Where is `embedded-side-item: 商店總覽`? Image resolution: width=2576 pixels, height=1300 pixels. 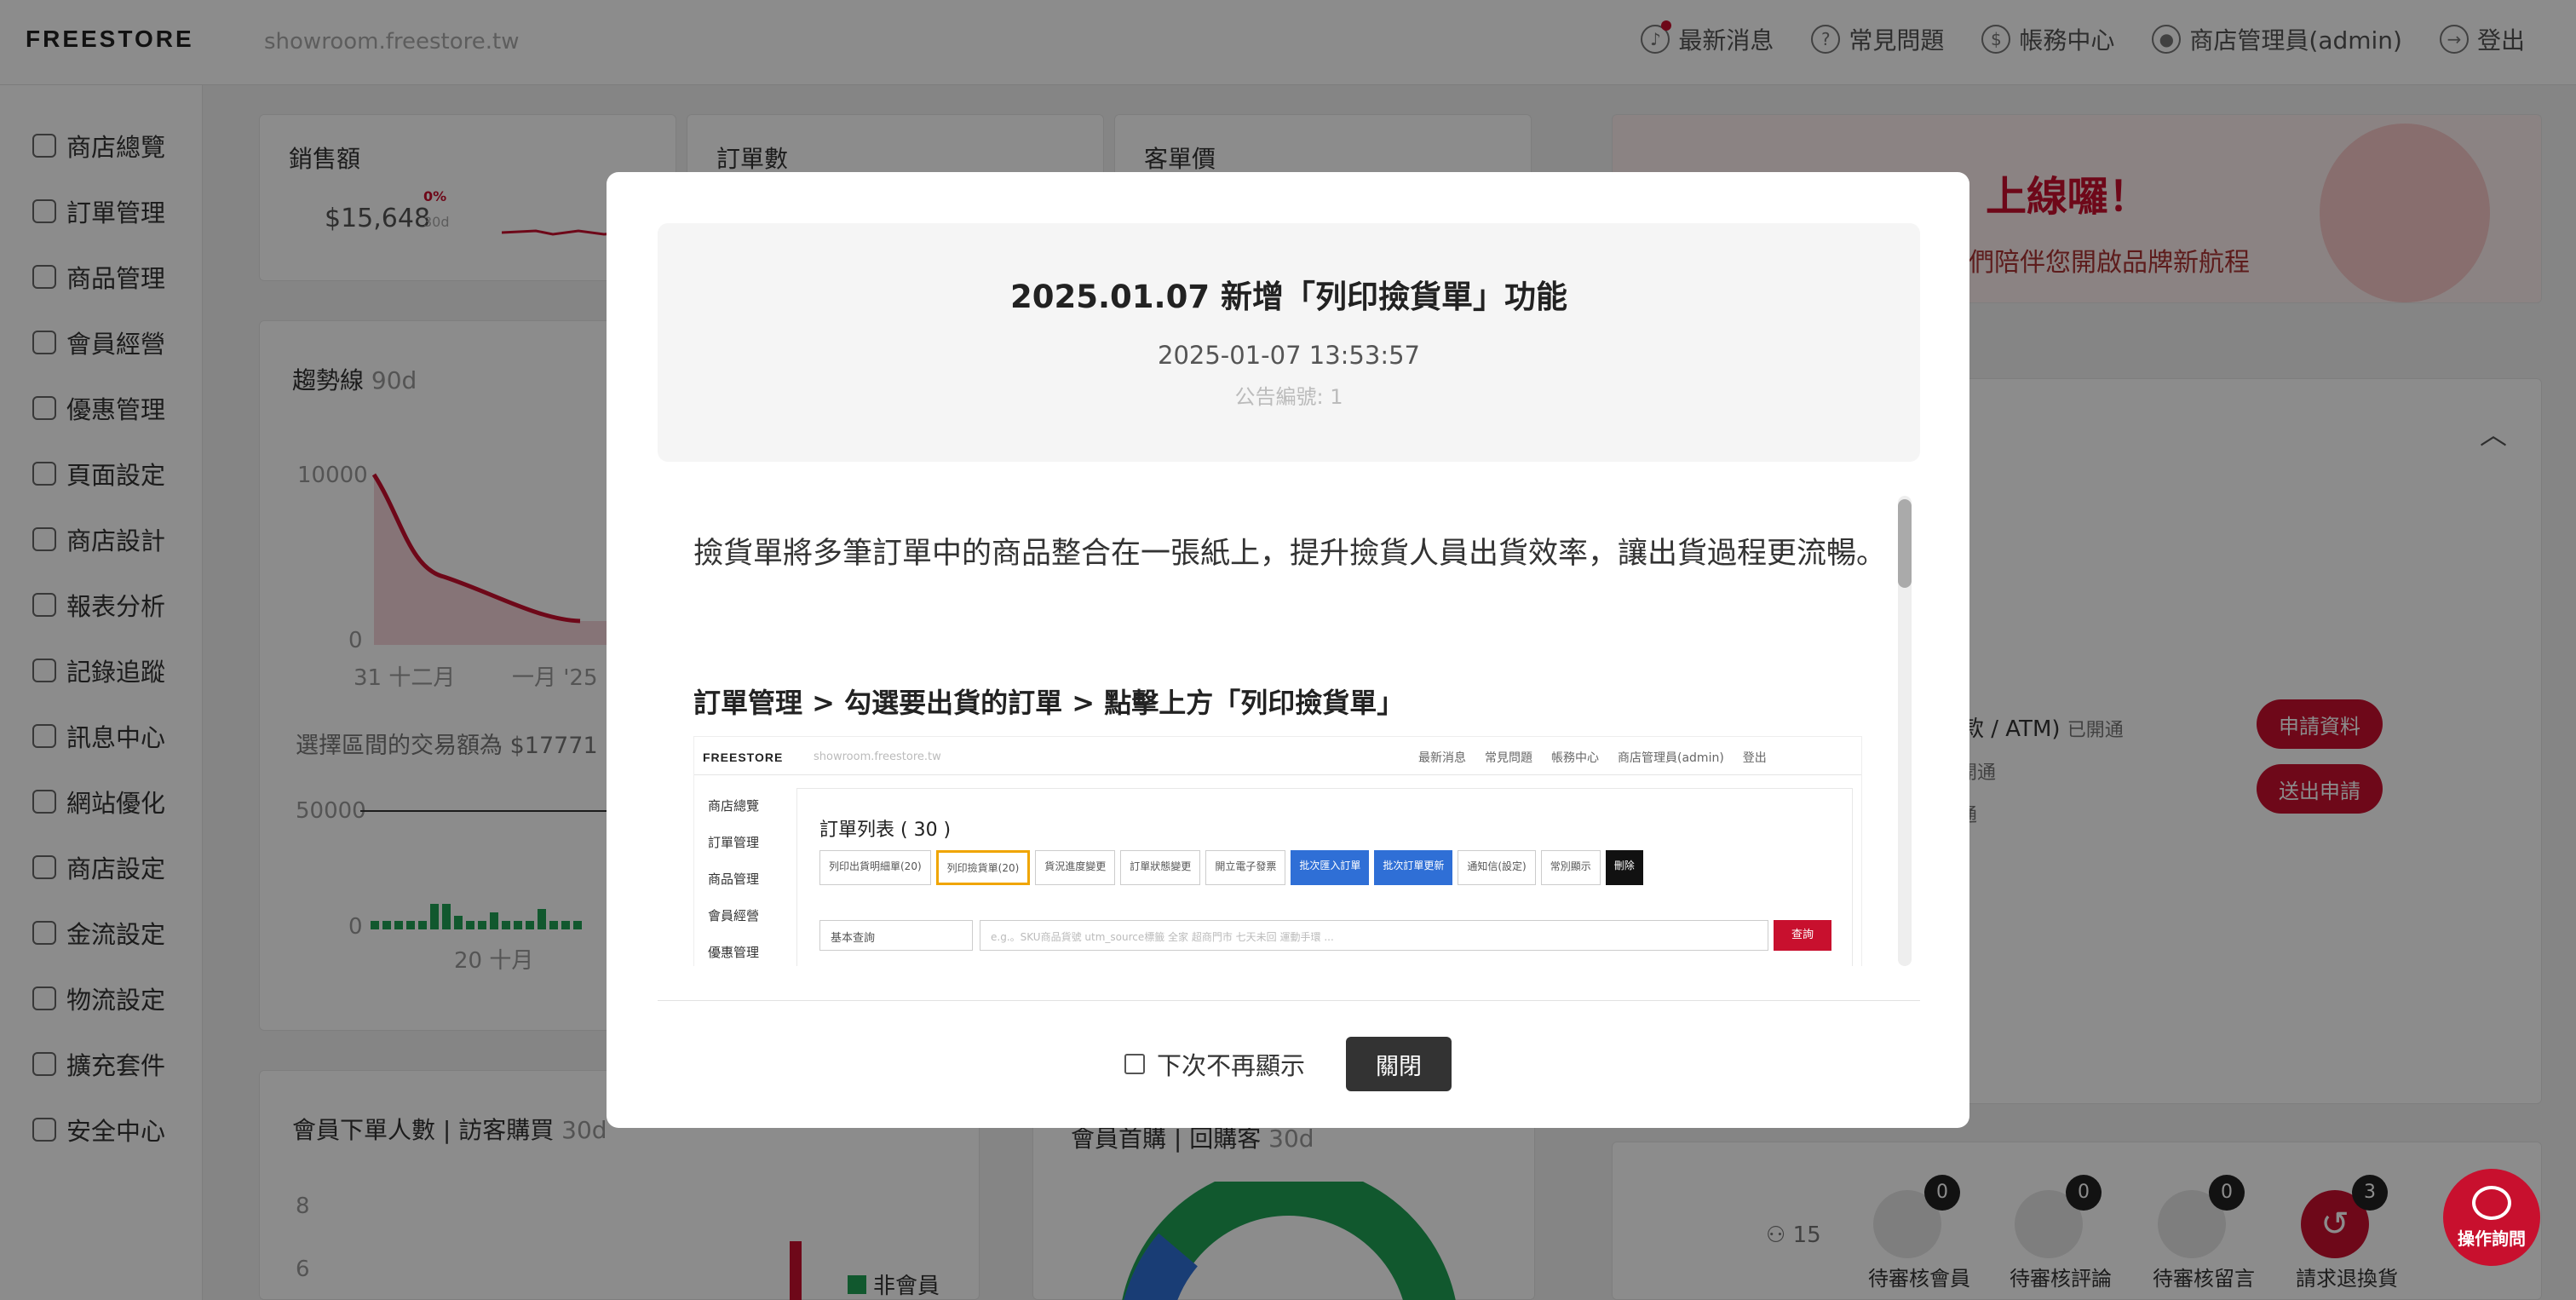 embedded-side-item: 商店總覽 is located at coordinates (734, 806).